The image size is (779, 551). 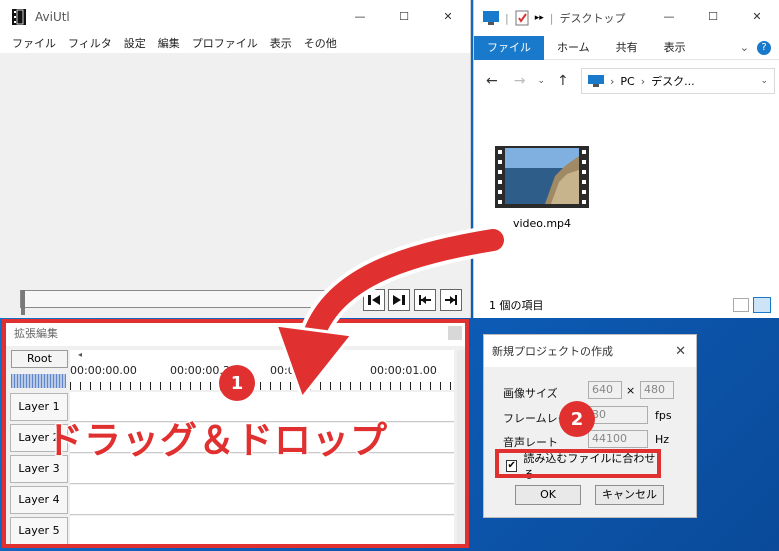 I want to click on tab-share: 共有, so click(x=627, y=48).